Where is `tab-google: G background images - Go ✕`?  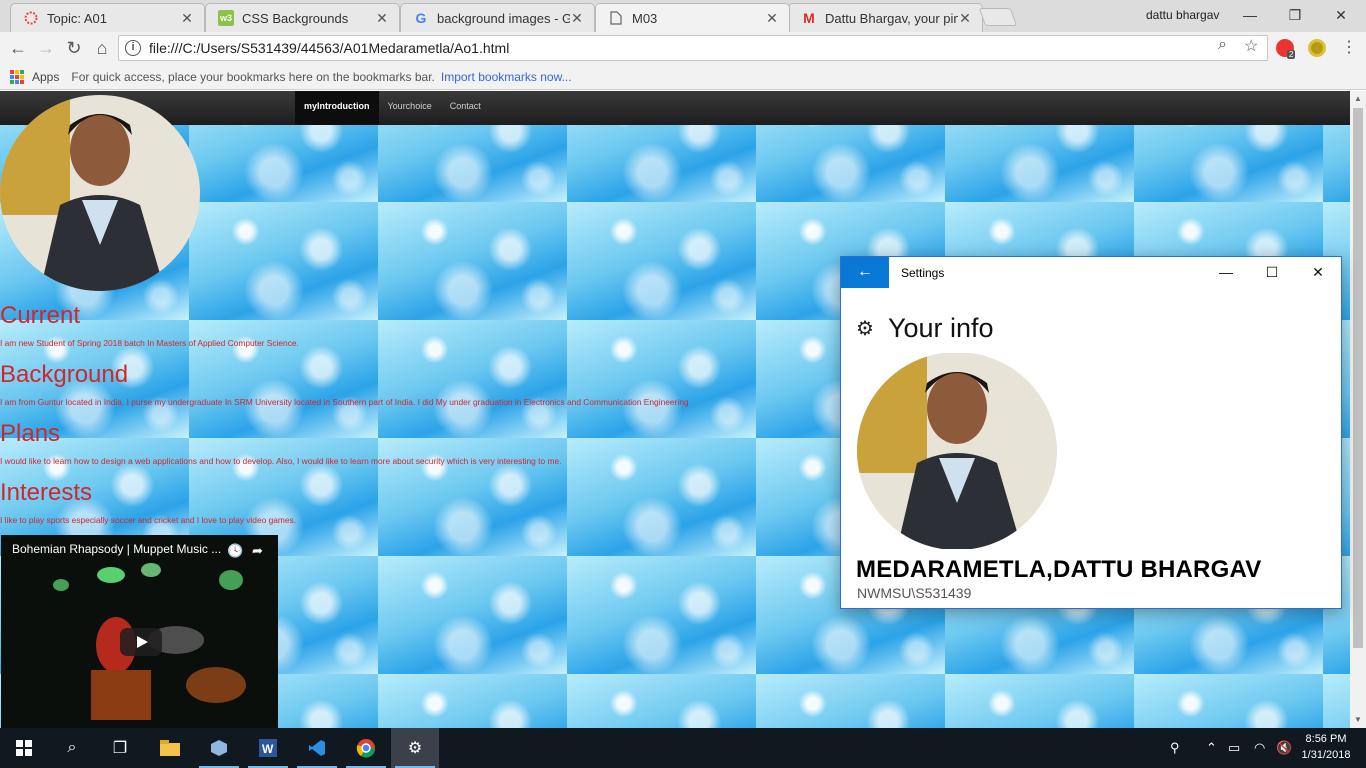 tab-google: G background images - Go ✕ is located at coordinates (497, 17).